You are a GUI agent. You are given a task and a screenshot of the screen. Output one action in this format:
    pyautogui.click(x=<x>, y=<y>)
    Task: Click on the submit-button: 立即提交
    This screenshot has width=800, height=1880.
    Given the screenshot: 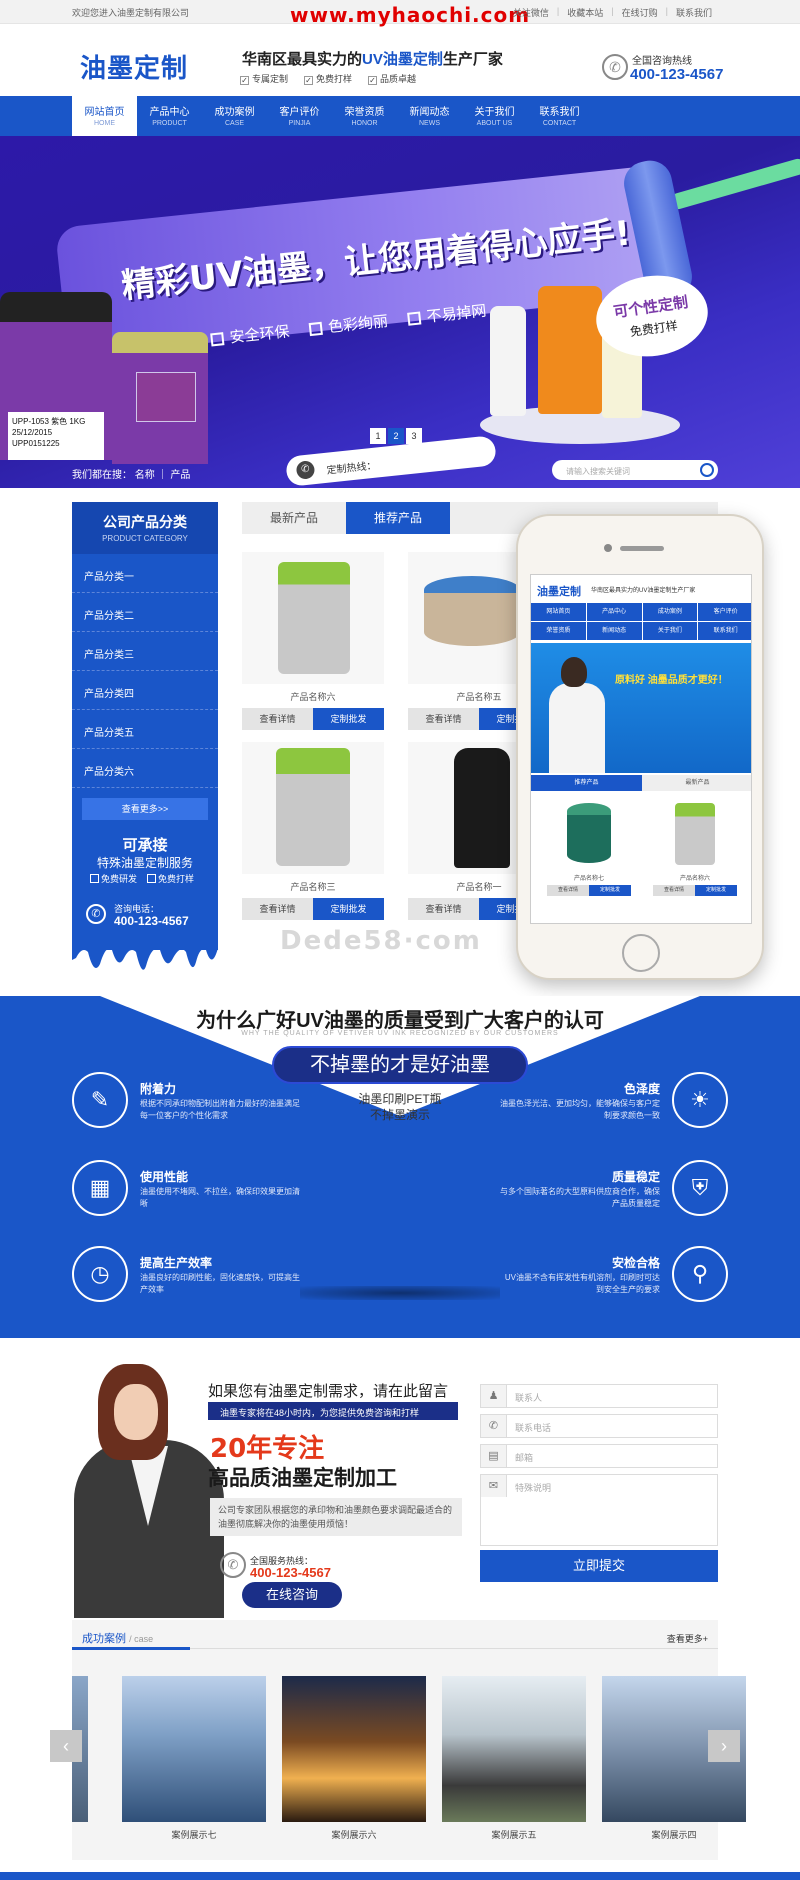 What is the action you would take?
    pyautogui.click(x=599, y=1566)
    